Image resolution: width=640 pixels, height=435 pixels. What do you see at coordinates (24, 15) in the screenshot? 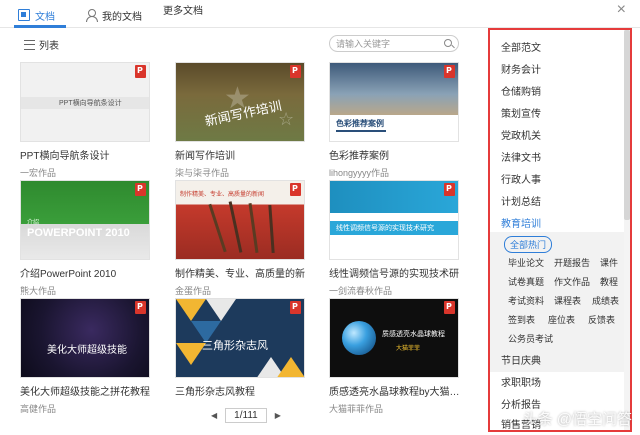
I see `document-icon` at bounding box center [24, 15].